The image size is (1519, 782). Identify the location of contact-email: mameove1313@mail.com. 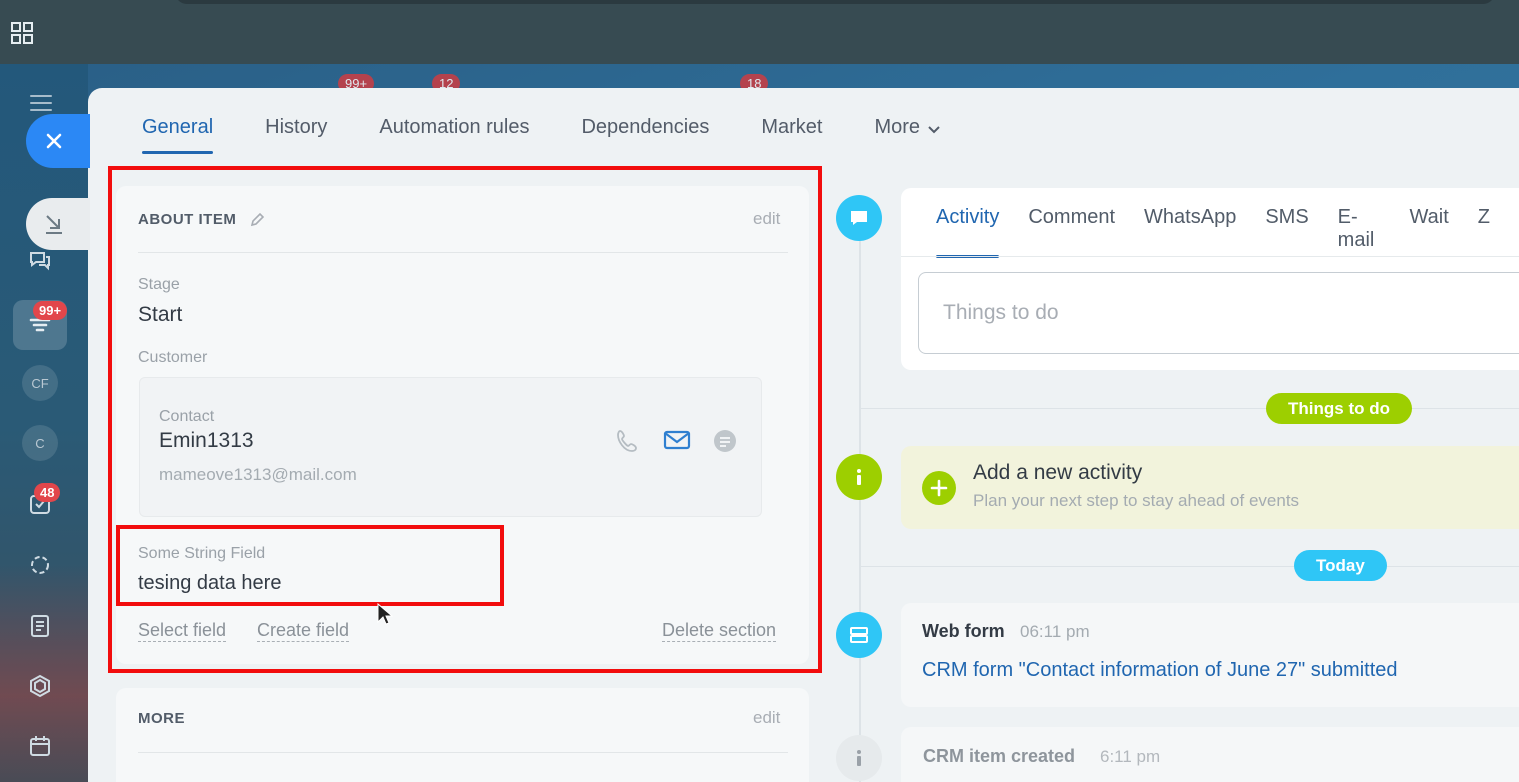
(258, 475).